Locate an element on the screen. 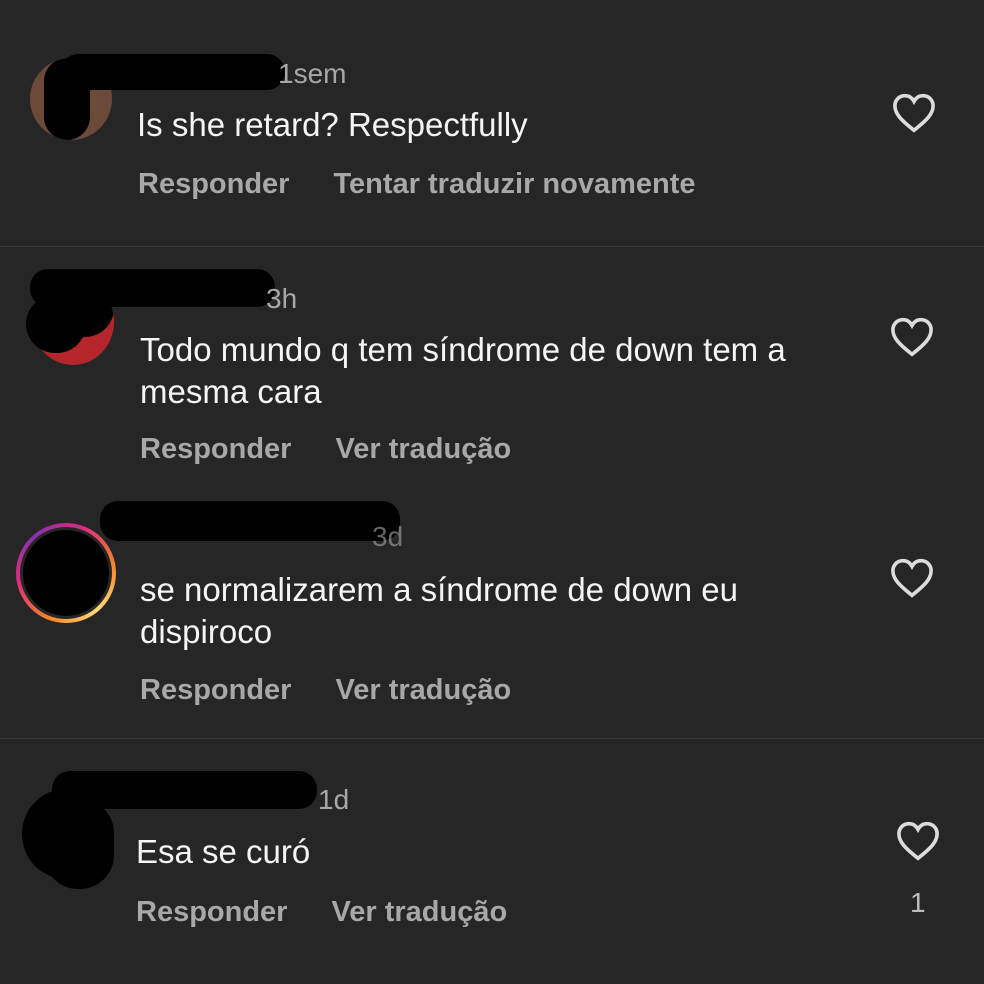 The image size is (984, 984). comment-text: Esa se curó is located at coordinates (223, 851).